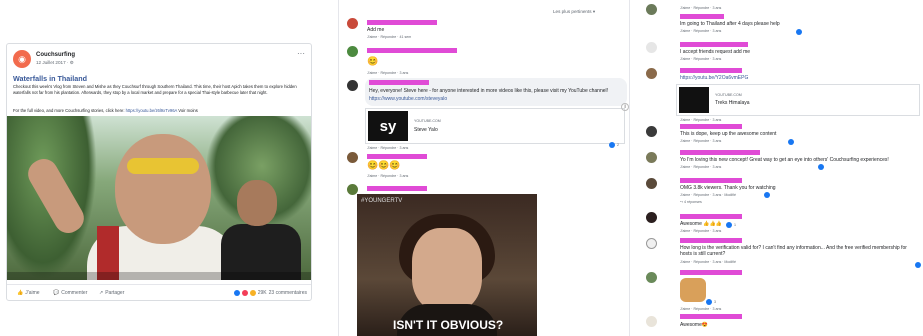 The image size is (923, 336). I want to click on comment-label: Commenter, so click(74, 293).